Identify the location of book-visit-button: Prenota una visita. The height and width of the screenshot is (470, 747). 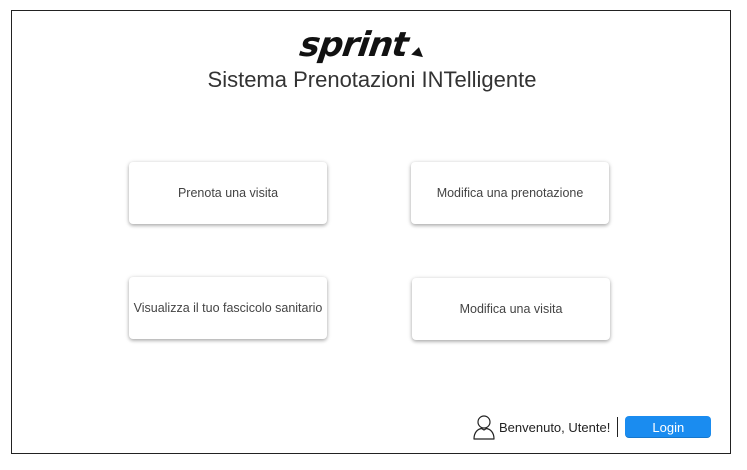
(228, 193).